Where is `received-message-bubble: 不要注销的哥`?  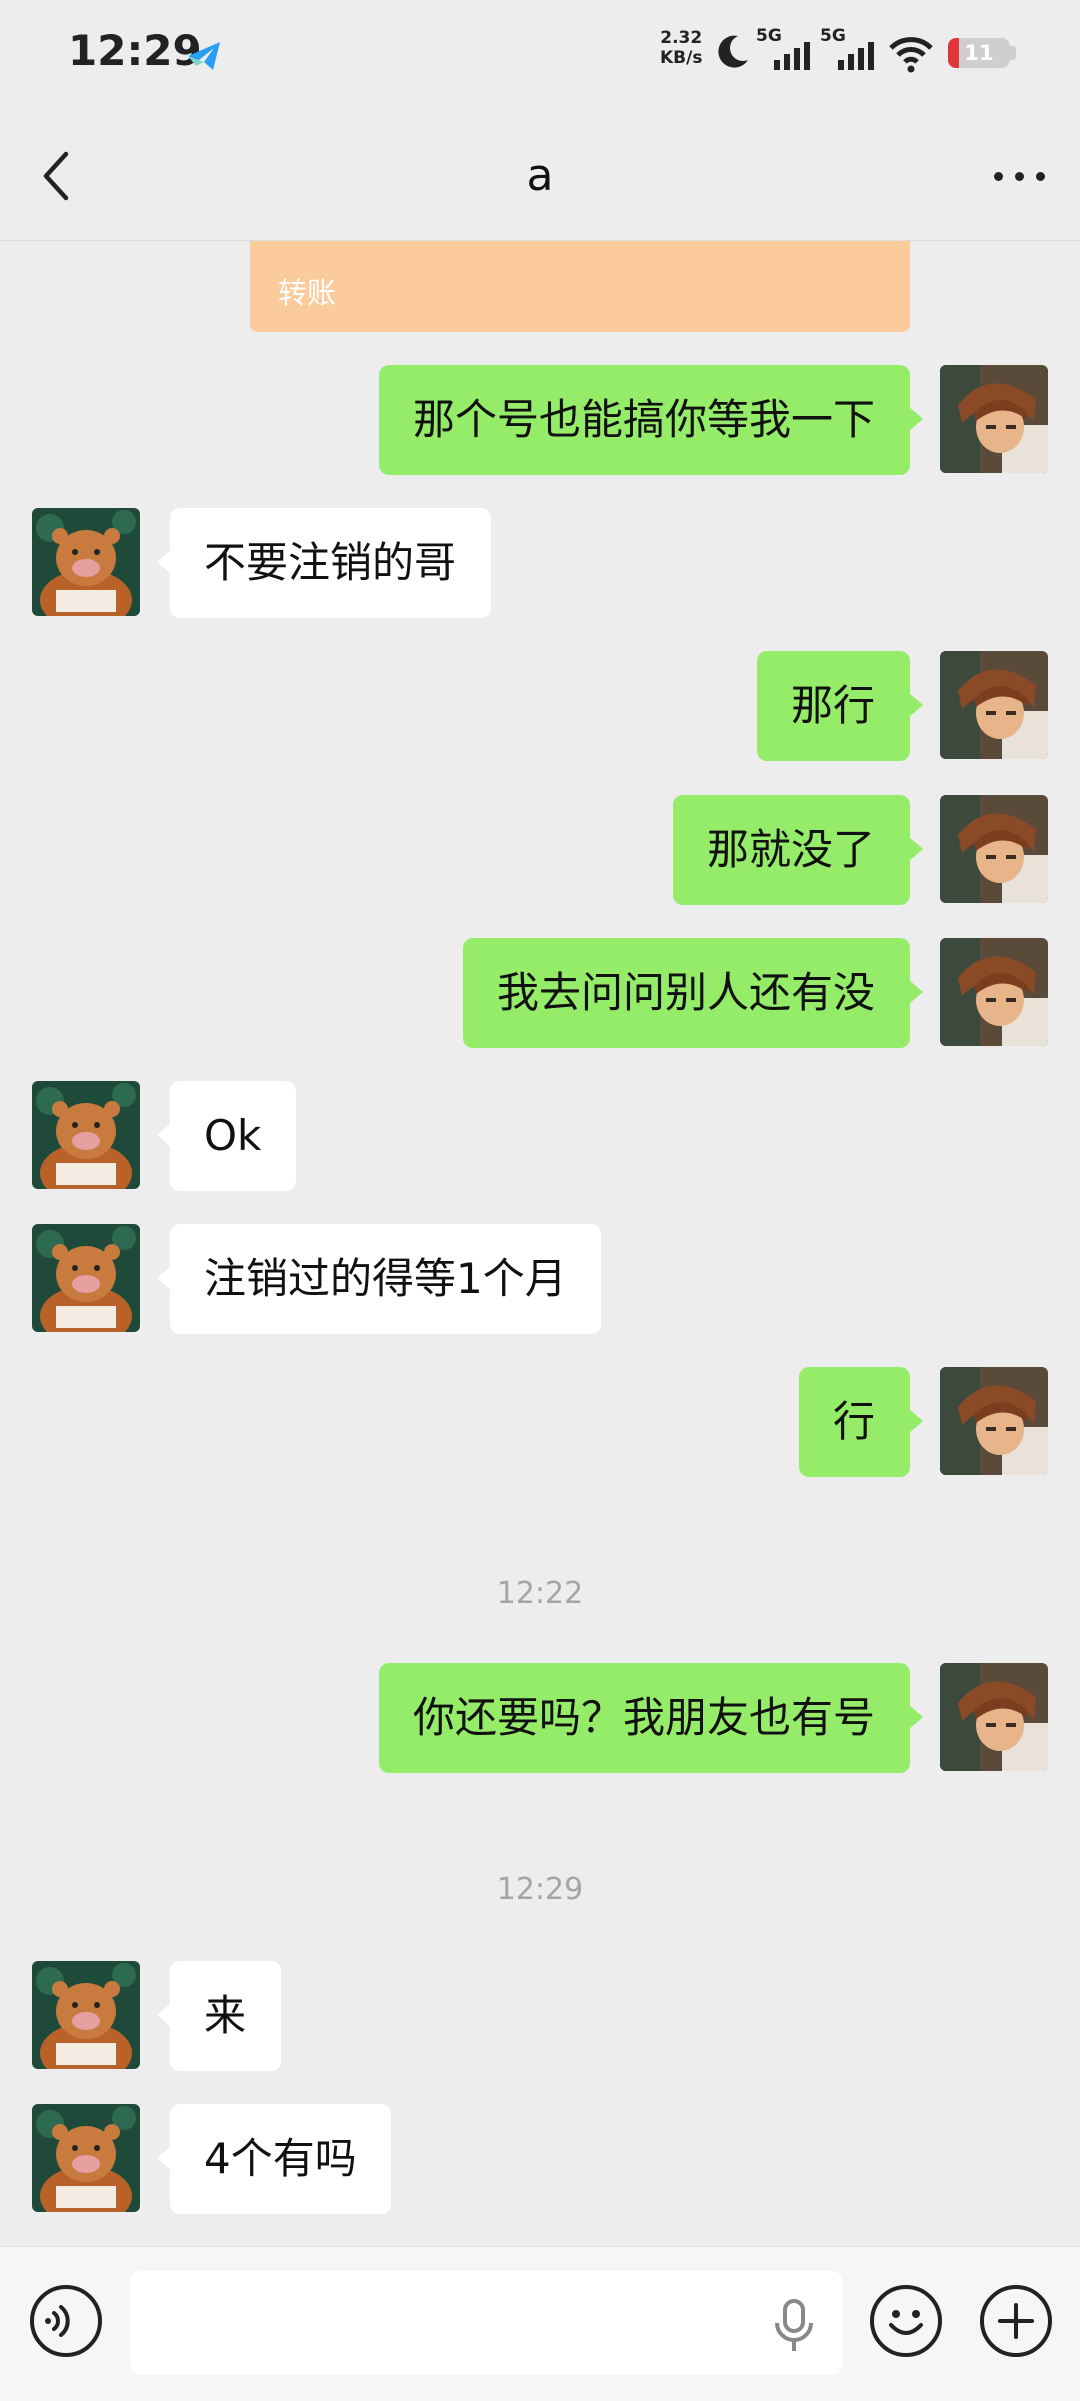
received-message-bubble: 不要注销的哥 is located at coordinates (324, 563).